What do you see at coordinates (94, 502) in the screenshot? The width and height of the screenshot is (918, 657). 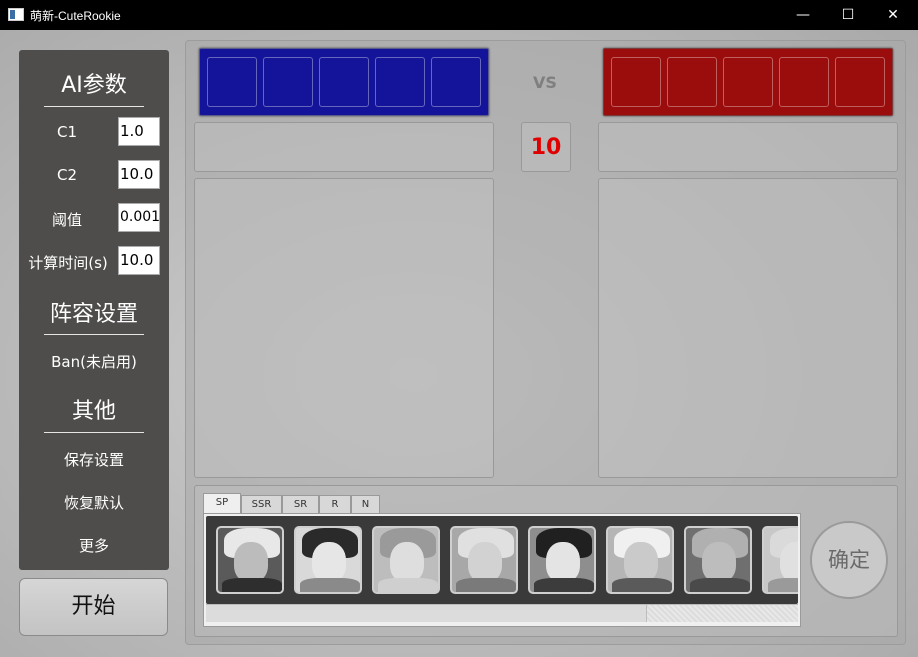 I see `restore-defaults-button: 恢复默认` at bounding box center [94, 502].